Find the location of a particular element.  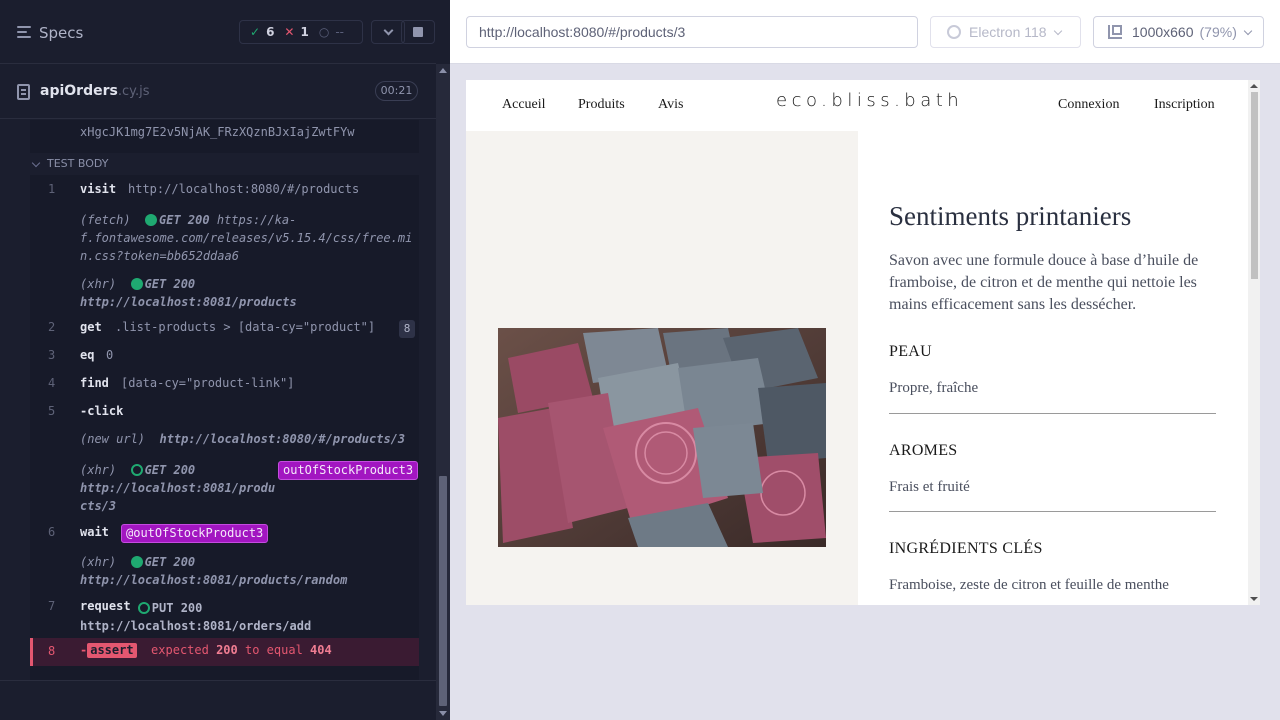

pending-stat: ○ -- is located at coordinates (331, 32).